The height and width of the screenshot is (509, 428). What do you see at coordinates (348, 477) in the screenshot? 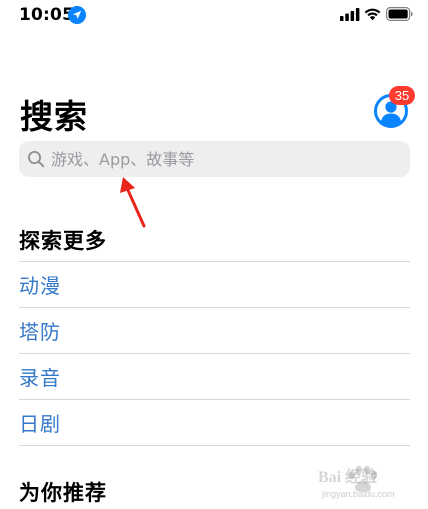
I see `watermark-brand: Bai 经验` at bounding box center [348, 477].